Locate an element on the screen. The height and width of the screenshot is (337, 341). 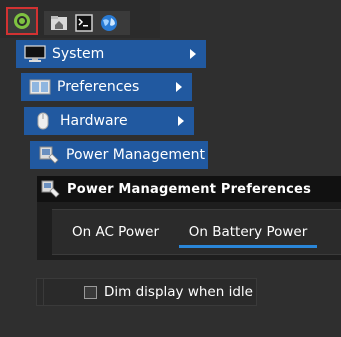
menu-item-label: Hardware is located at coordinates (94, 121).